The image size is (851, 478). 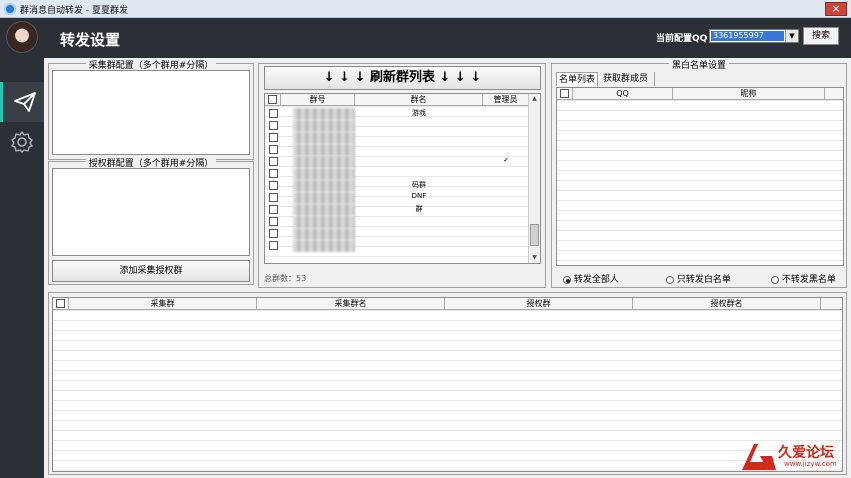 What do you see at coordinates (623, 94) in the screenshot?
I see `column-header: QQ` at bounding box center [623, 94].